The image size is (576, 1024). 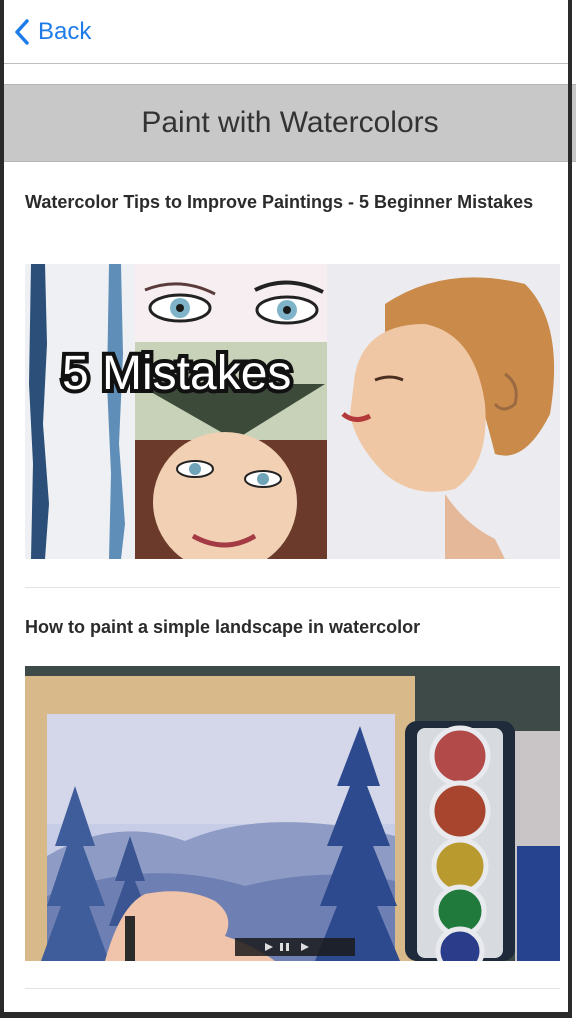 I want to click on back-button: Back, so click(x=52, y=32).